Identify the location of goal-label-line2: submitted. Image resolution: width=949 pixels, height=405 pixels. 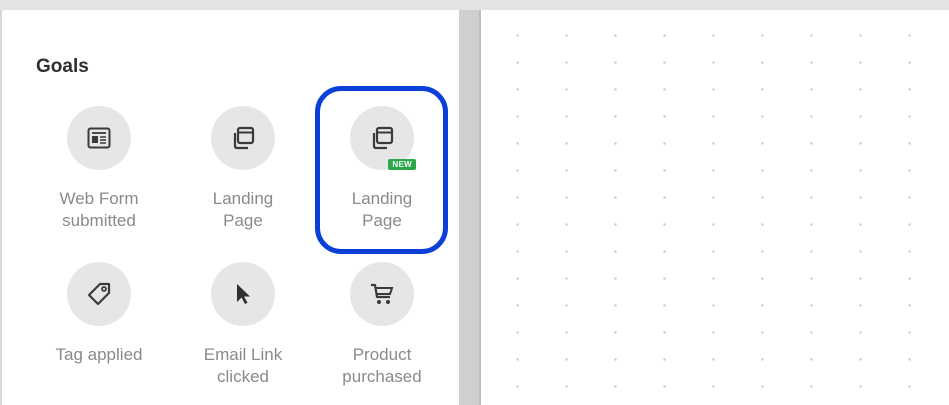
(99, 220).